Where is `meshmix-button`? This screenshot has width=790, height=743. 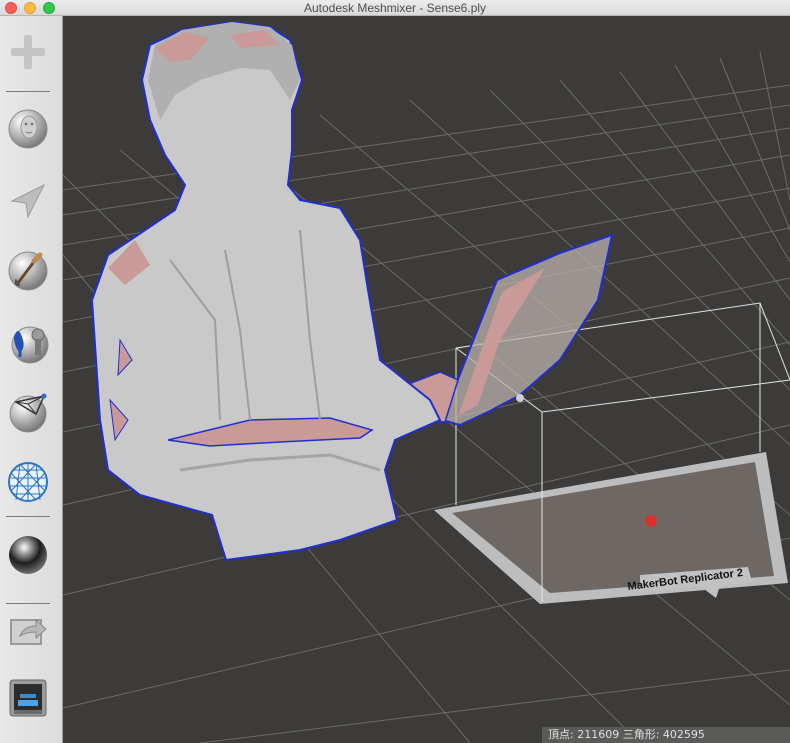
meshmix-button is located at coordinates (28, 129).